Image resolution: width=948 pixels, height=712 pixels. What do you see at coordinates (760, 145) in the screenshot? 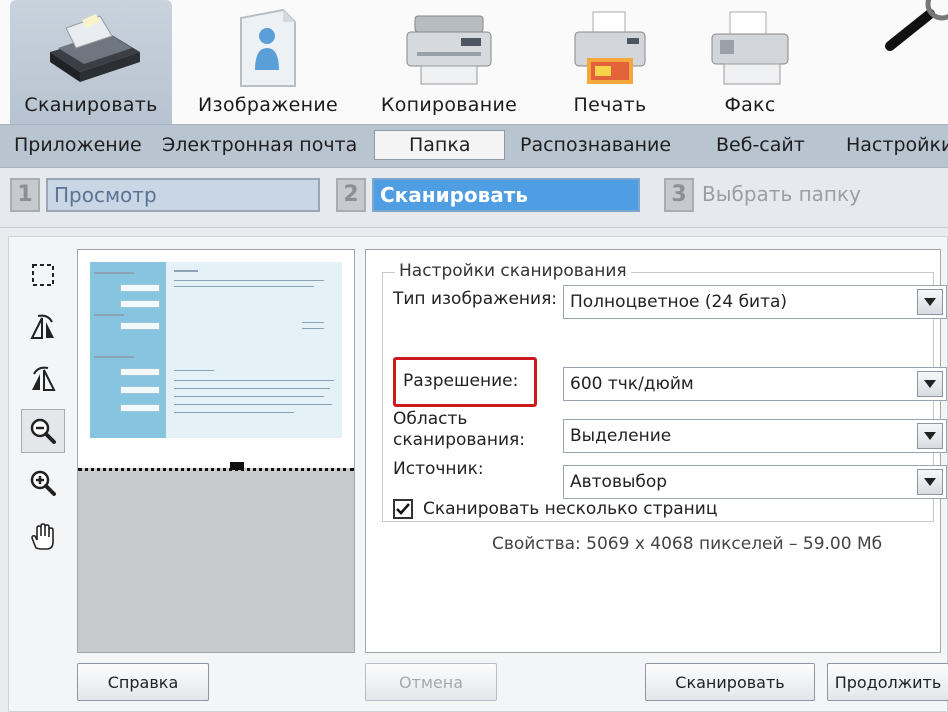
I see `menu-item-website: Веб-сайт` at bounding box center [760, 145].